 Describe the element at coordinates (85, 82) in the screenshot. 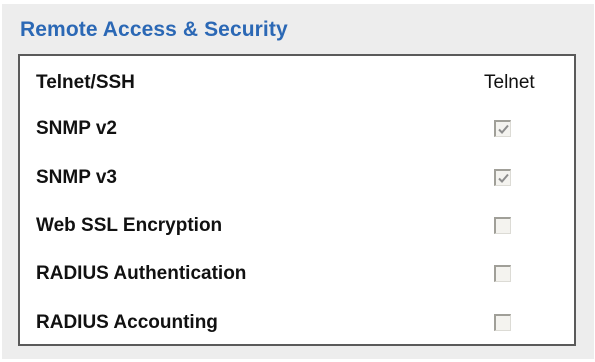

I see `telnet-ssh-label: Telnet/SSH` at that location.